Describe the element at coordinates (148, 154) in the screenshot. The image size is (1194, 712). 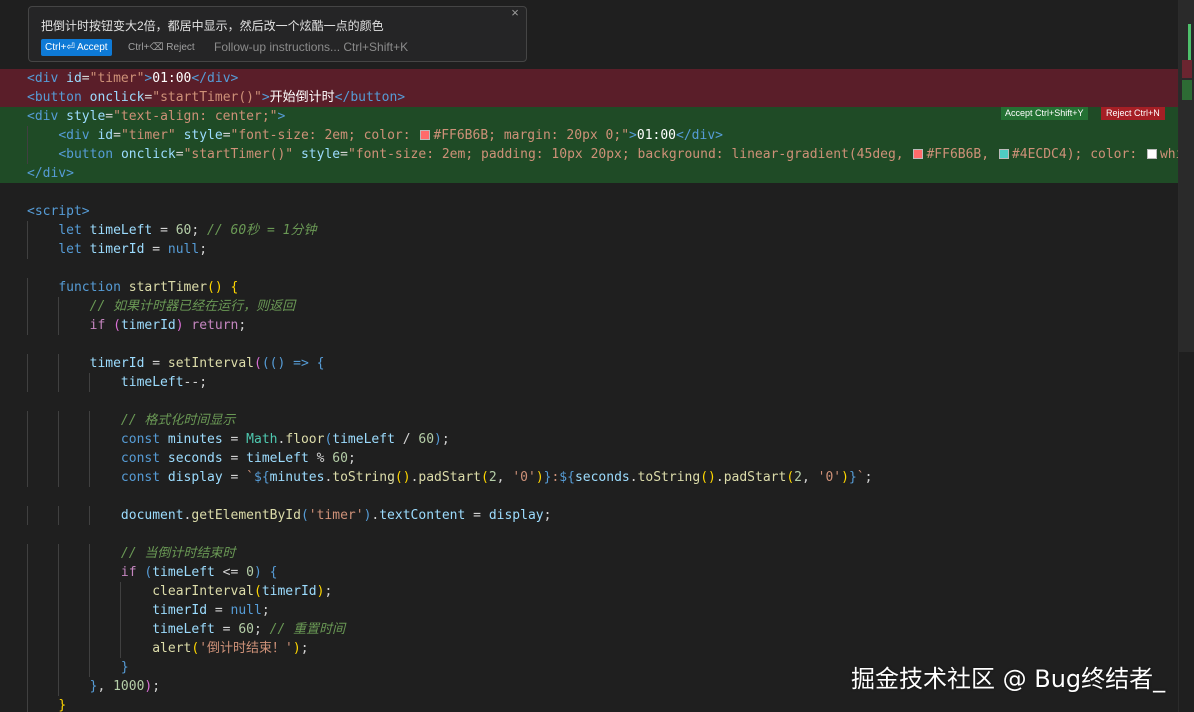
I see `code-token: onclick` at that location.